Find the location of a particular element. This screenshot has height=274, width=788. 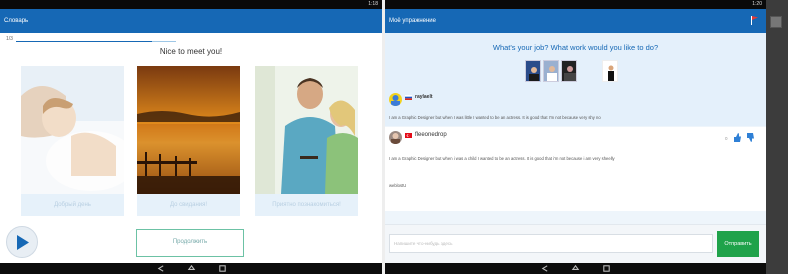

side-panel is located at coordinates (777, 137).